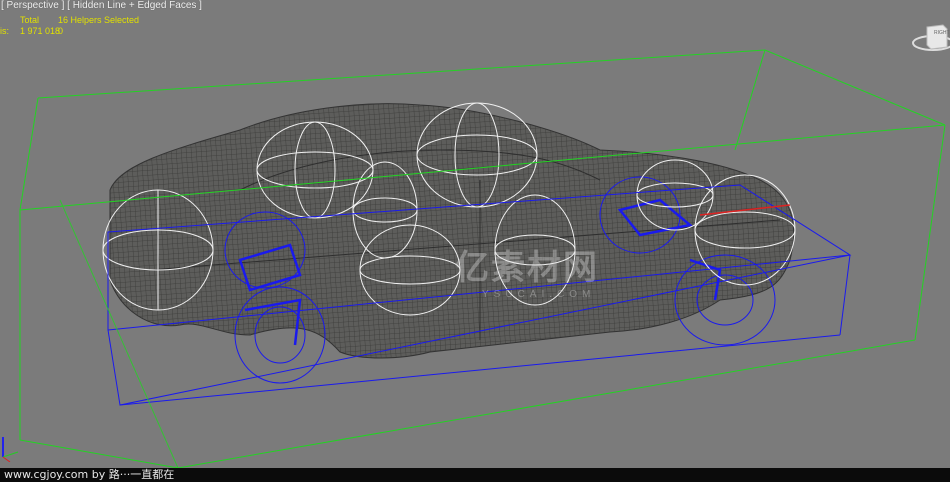  I want to click on viewcube-label: RIGHT, so click(942, 33).